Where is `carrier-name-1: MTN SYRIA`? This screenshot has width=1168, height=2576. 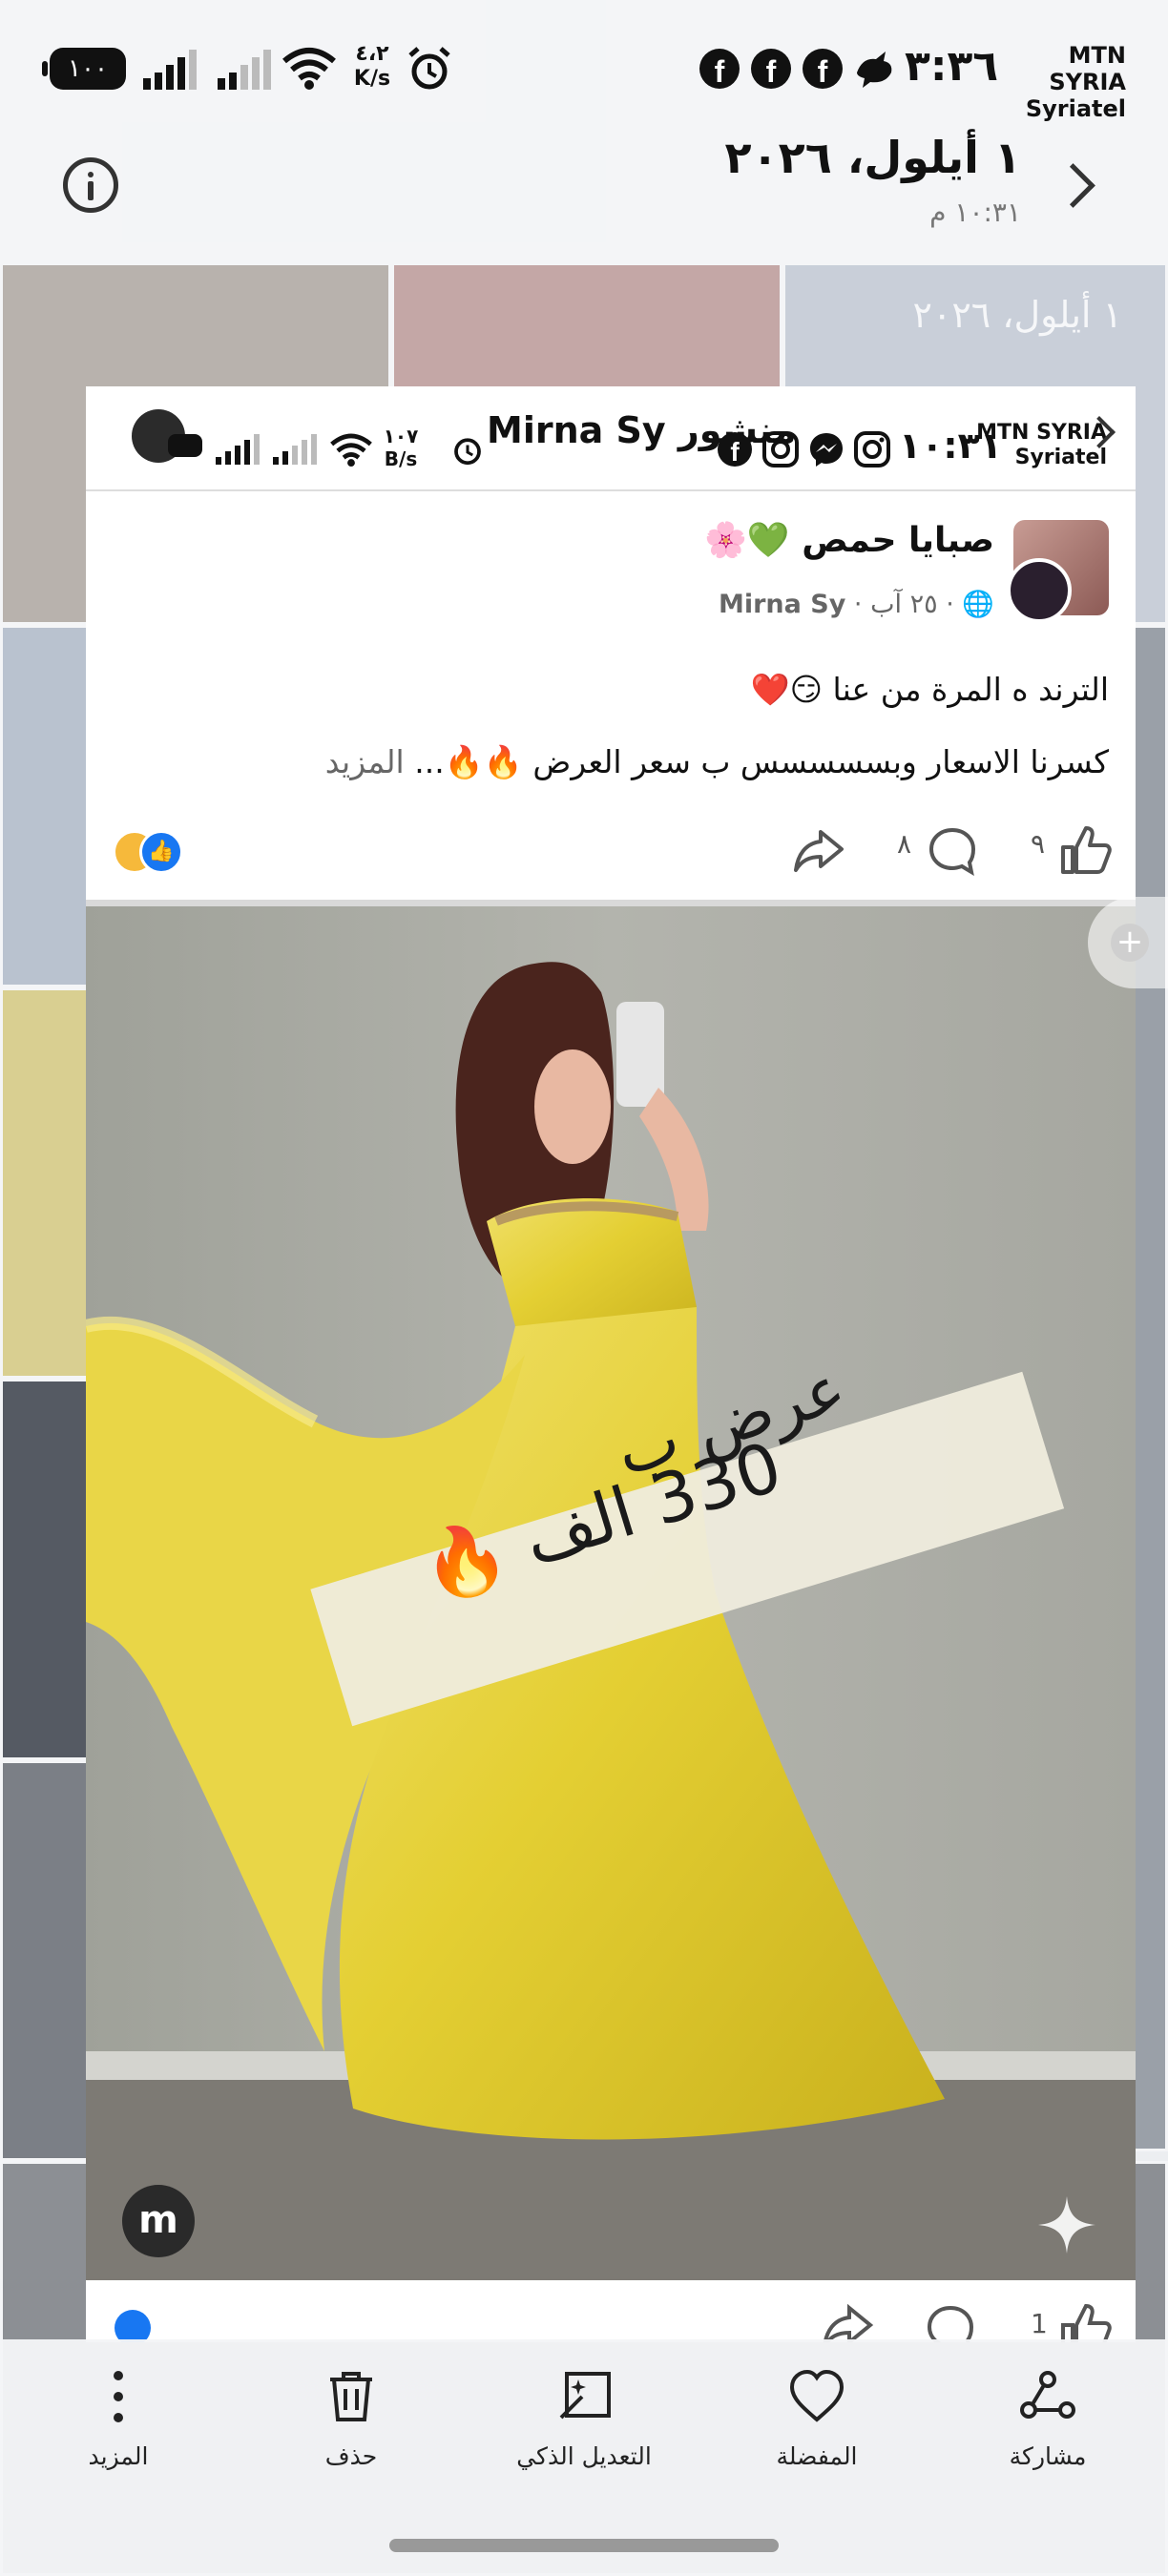
carrier-name-1: MTN SYRIA is located at coordinates (1087, 68).